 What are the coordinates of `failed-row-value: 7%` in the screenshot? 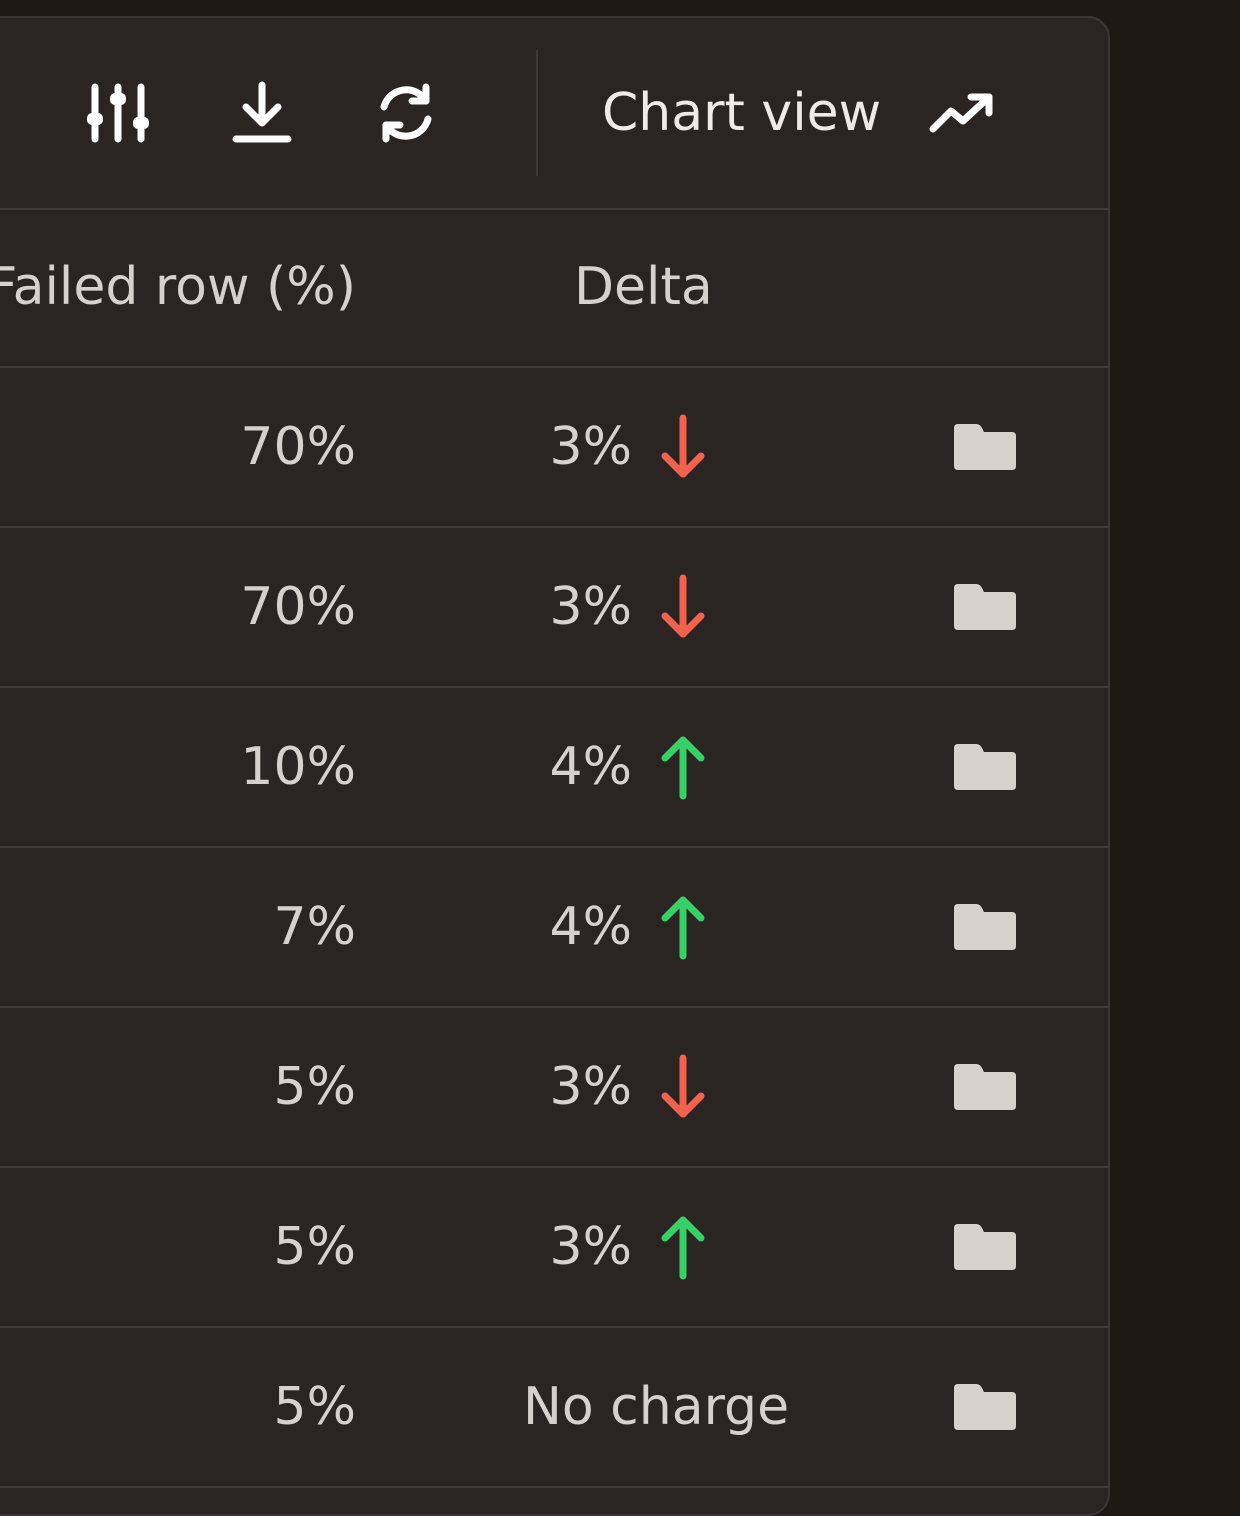 It's located at (315, 927).